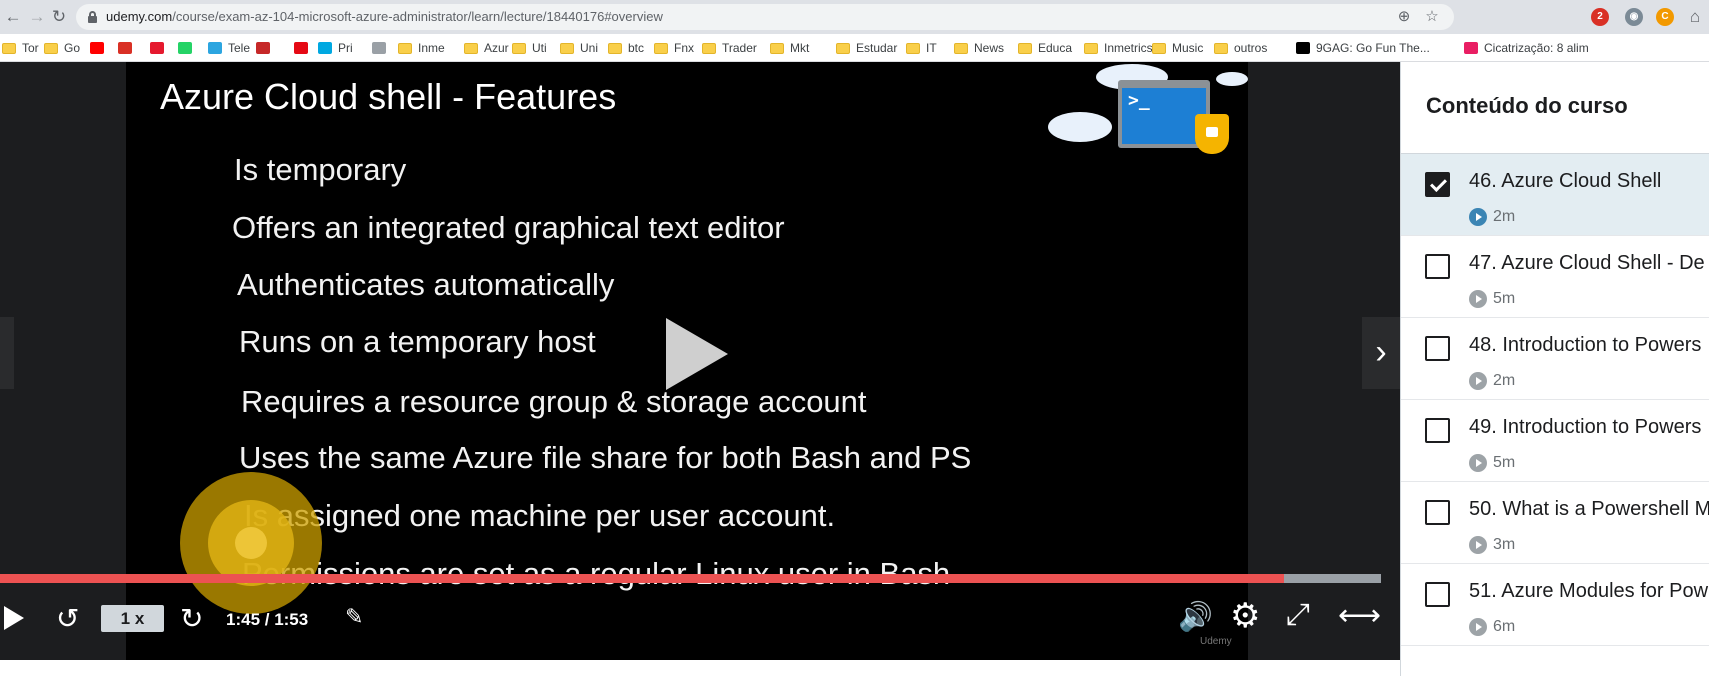  What do you see at coordinates (690, 578) in the screenshot?
I see `progress-bar` at bounding box center [690, 578].